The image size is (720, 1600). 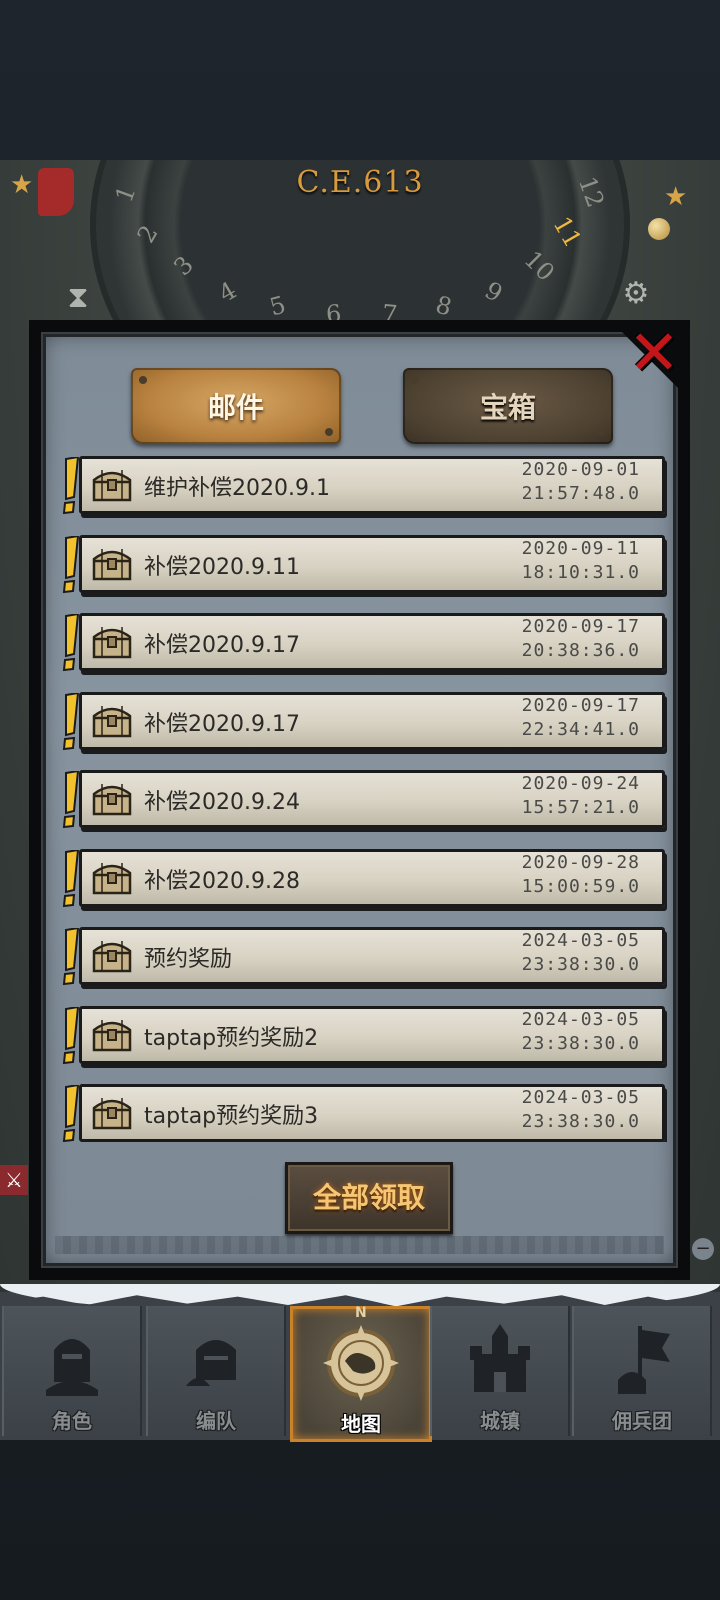 What do you see at coordinates (363, 1112) in the screenshot?
I see `mail-item: taptap预约奖励3 2024-03-05 23:38:30.0` at bounding box center [363, 1112].